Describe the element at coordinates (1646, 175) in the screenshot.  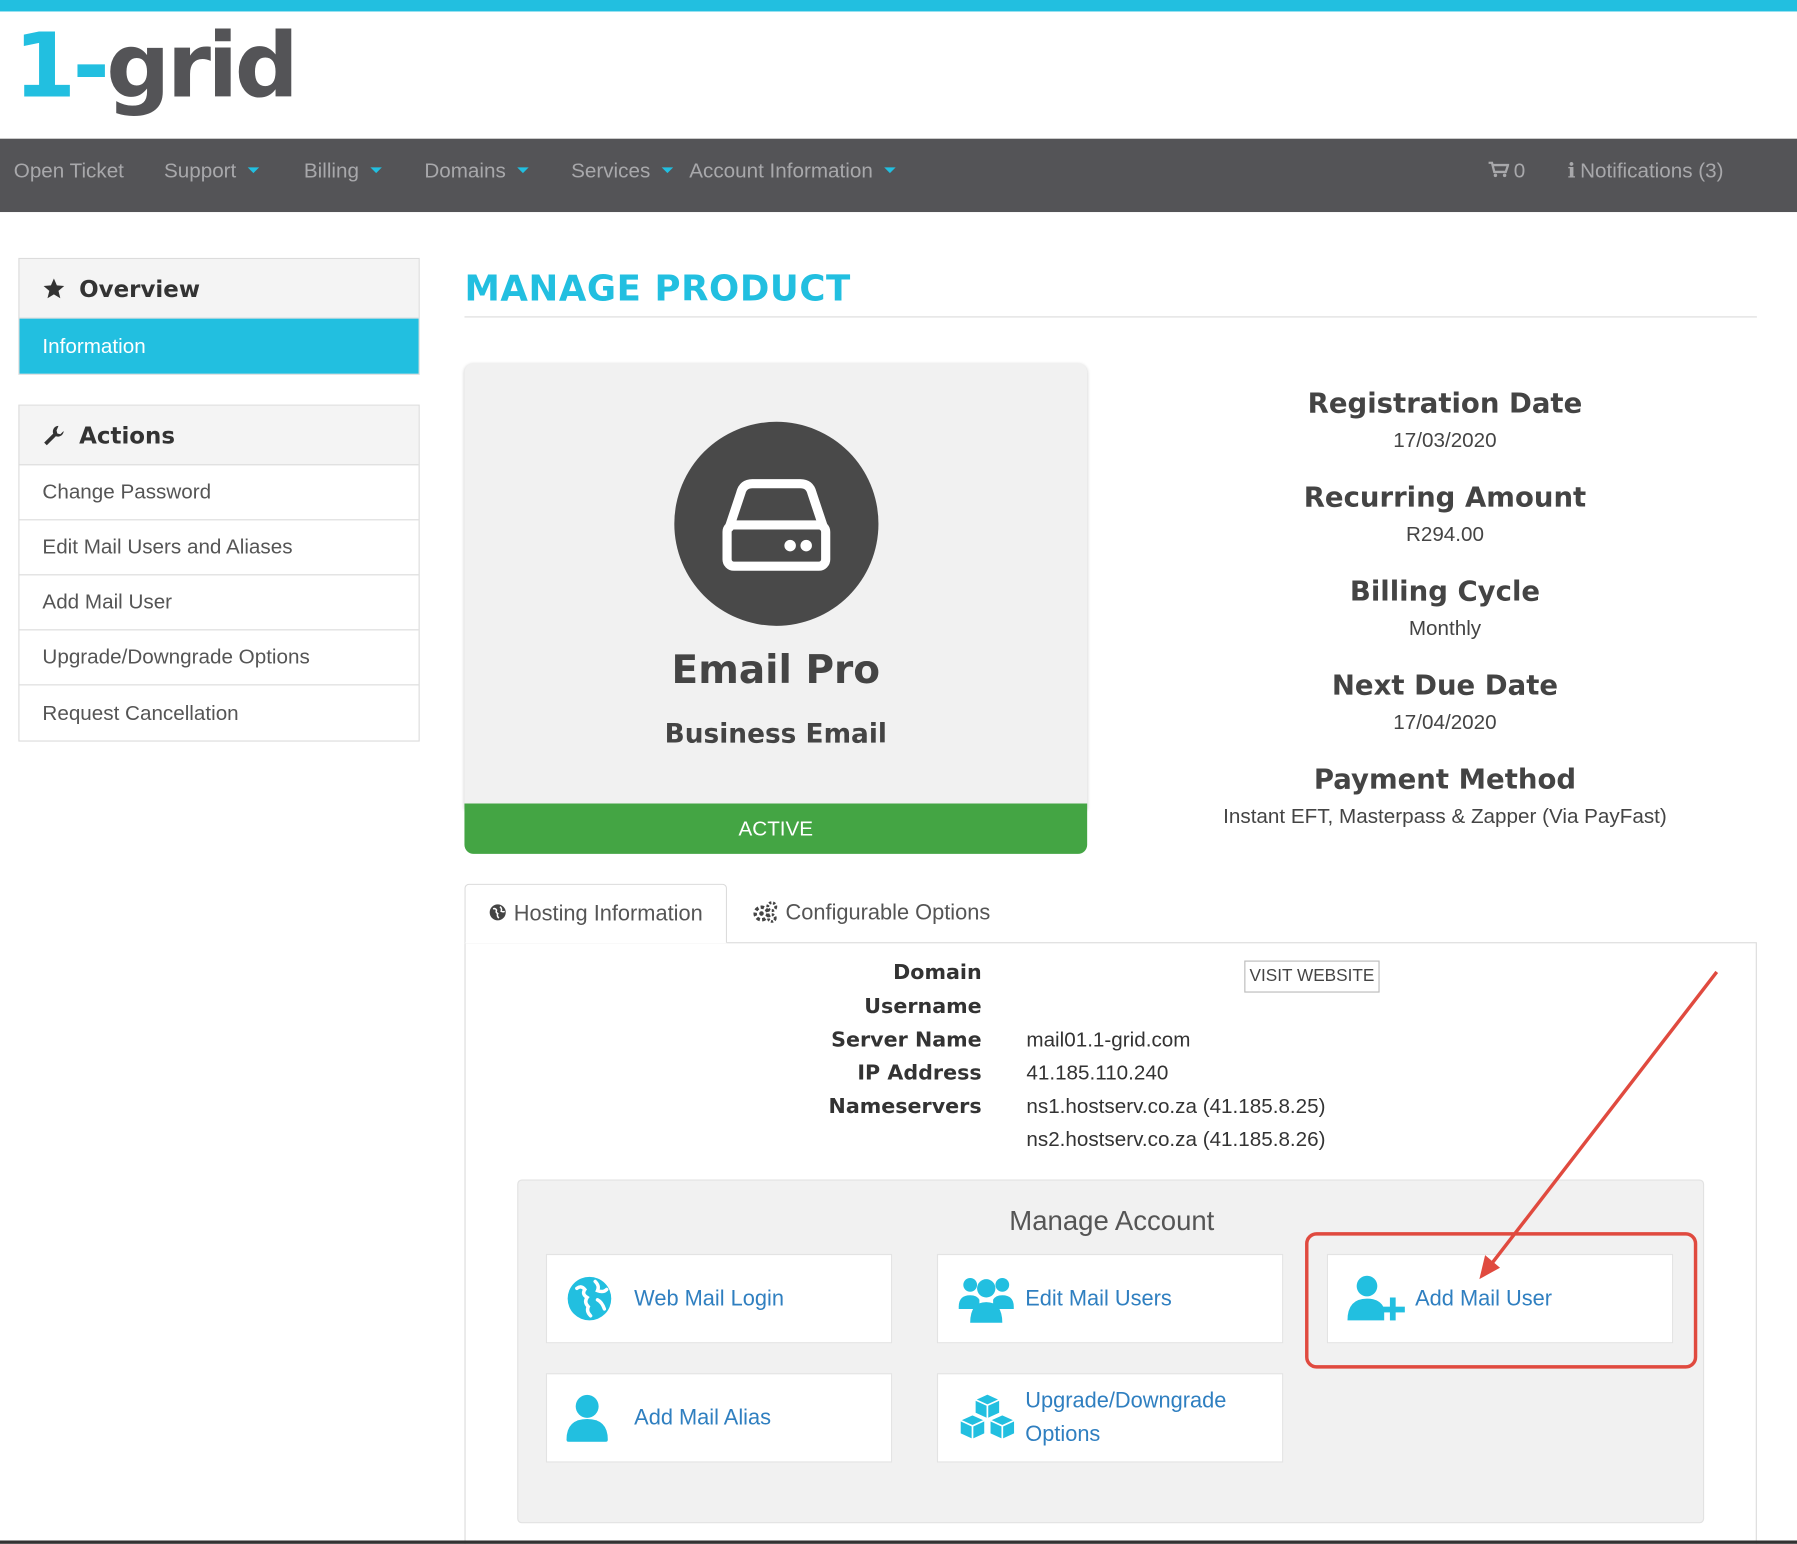
I see `nav-notifications: i Notifications (3)` at that location.